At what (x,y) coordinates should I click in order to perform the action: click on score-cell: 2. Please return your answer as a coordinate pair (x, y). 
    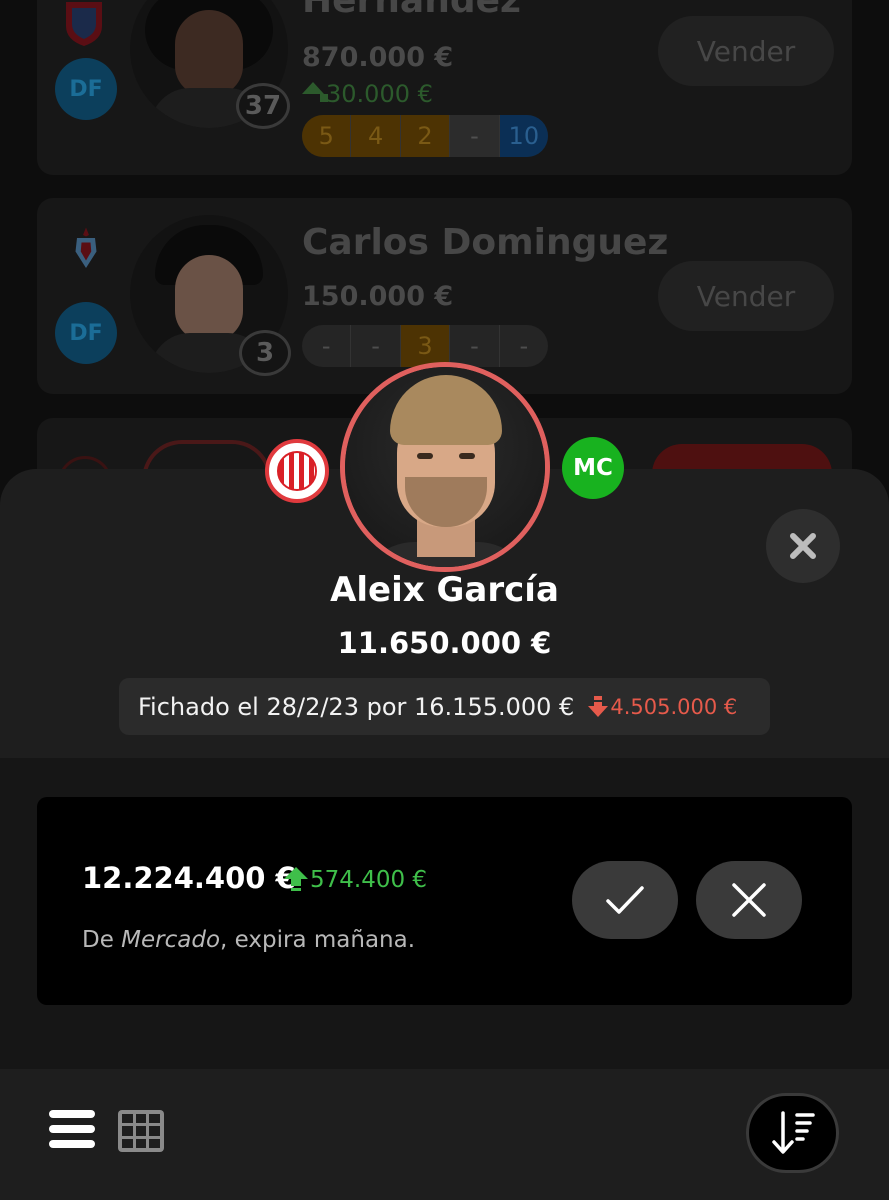
    Looking at the image, I should click on (425, 136).